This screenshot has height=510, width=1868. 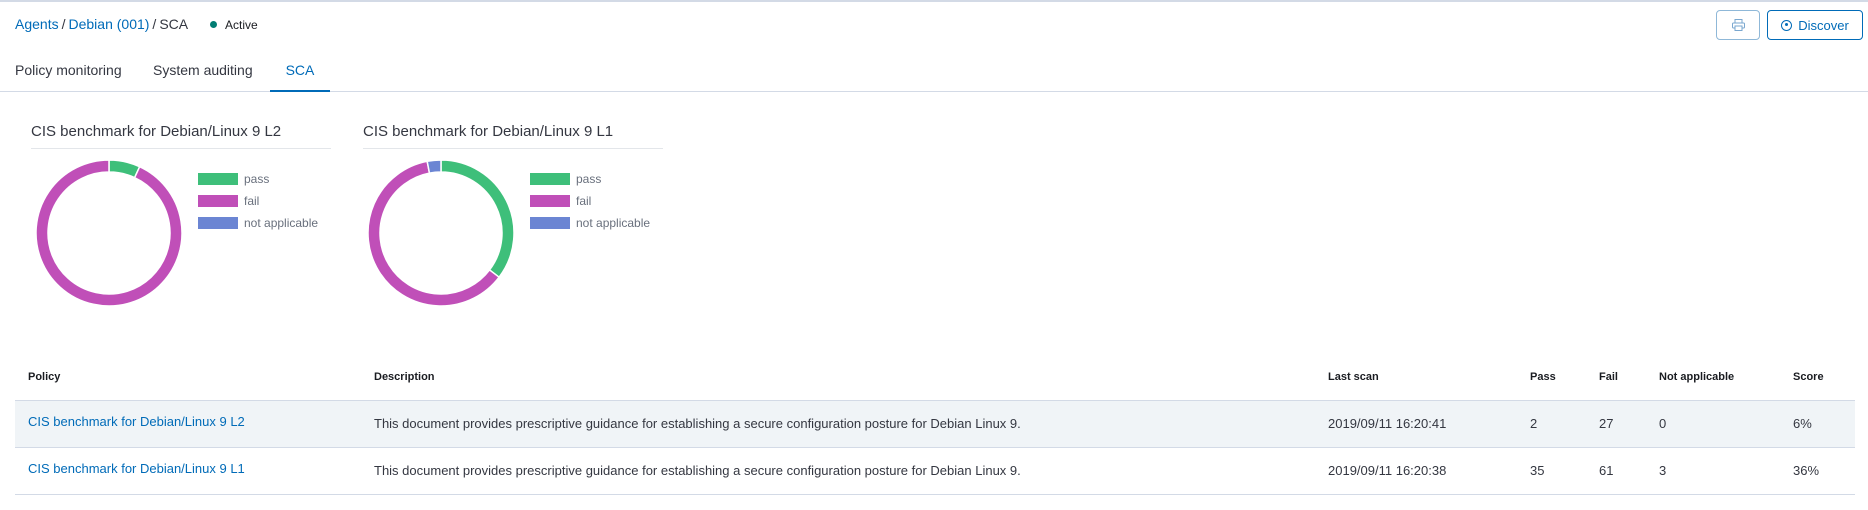 I want to click on status-dot-icon, so click(x=213, y=24).